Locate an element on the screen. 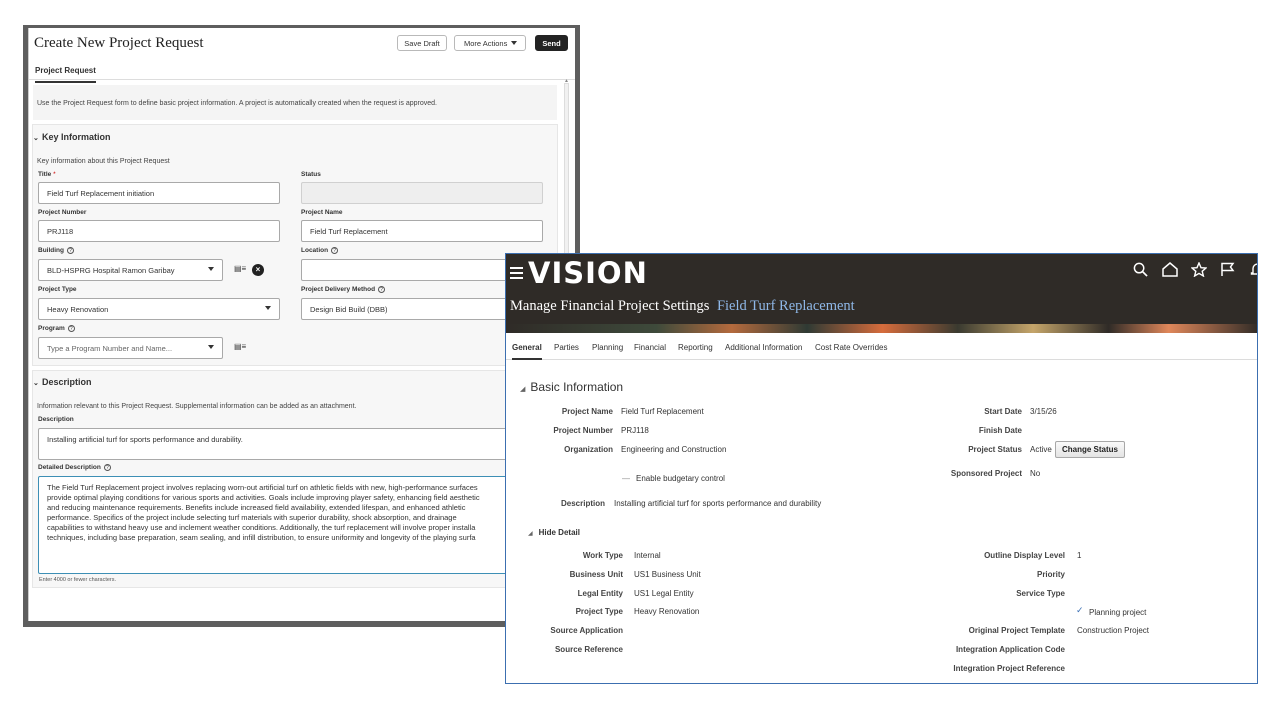 Image resolution: width=1280 pixels, height=720 pixels. hide-detail-toggle: ◢ Hide Detail is located at coordinates (554, 532).